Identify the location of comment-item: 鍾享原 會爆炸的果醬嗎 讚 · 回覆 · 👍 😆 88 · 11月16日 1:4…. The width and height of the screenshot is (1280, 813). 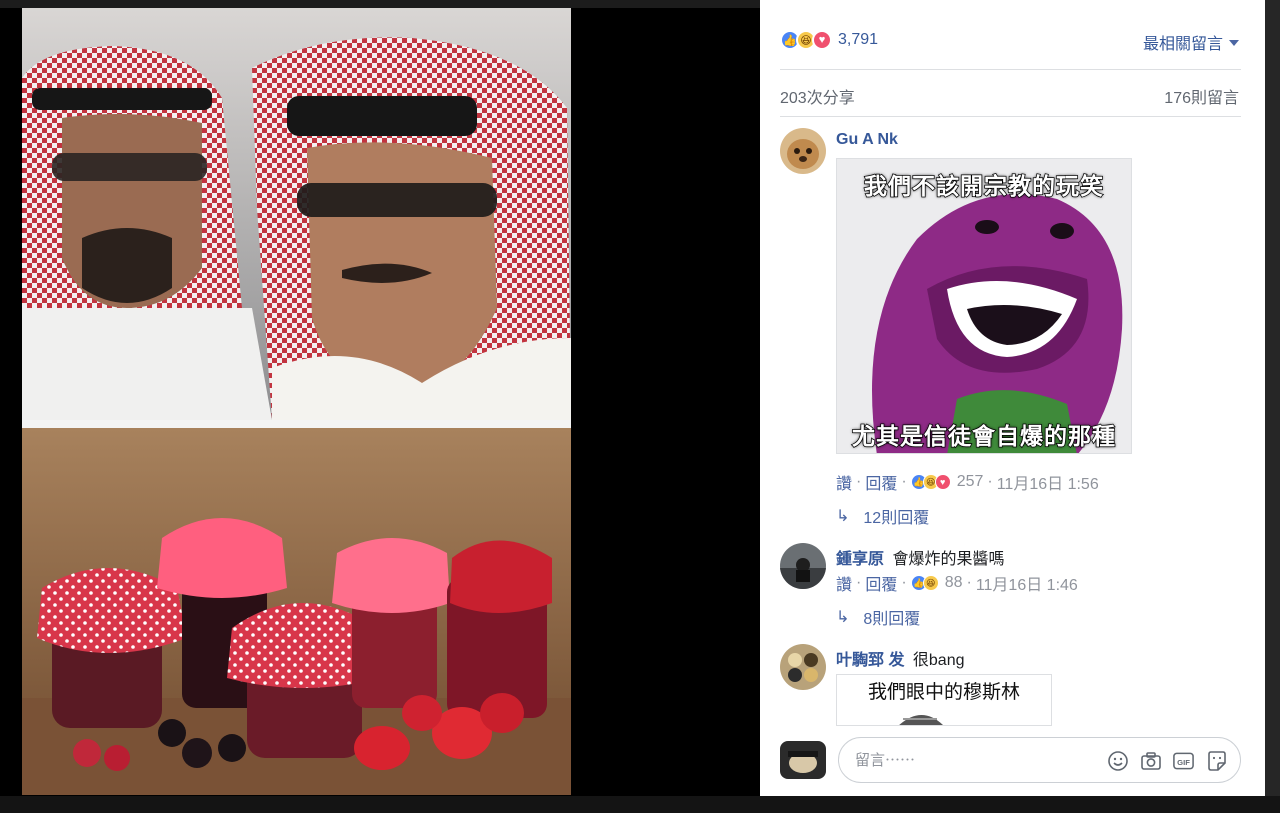
(1010, 588).